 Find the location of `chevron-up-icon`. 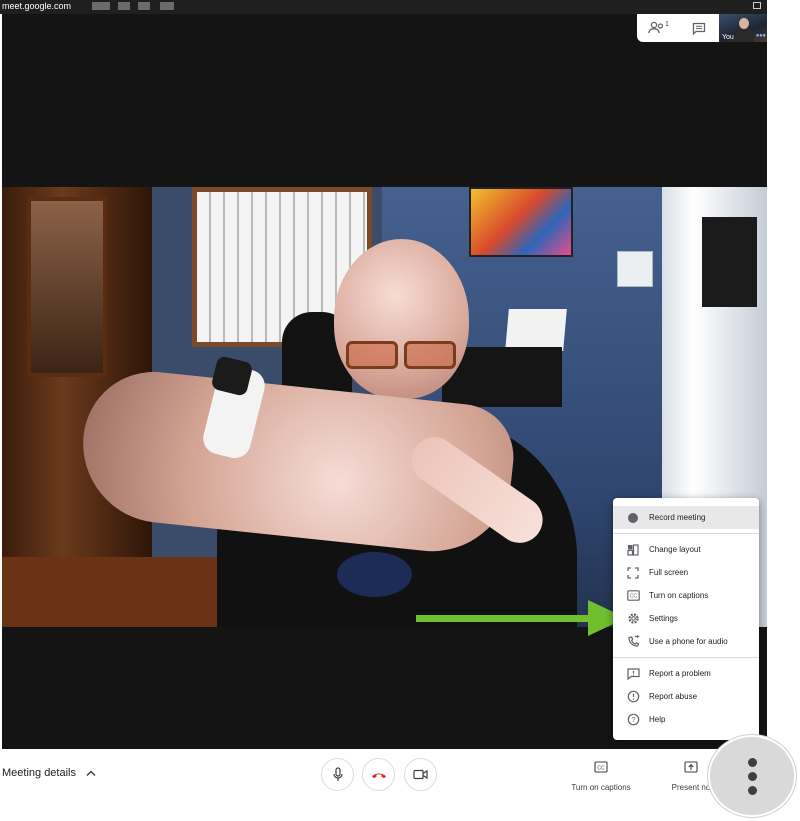

chevron-up-icon is located at coordinates (91, 773).